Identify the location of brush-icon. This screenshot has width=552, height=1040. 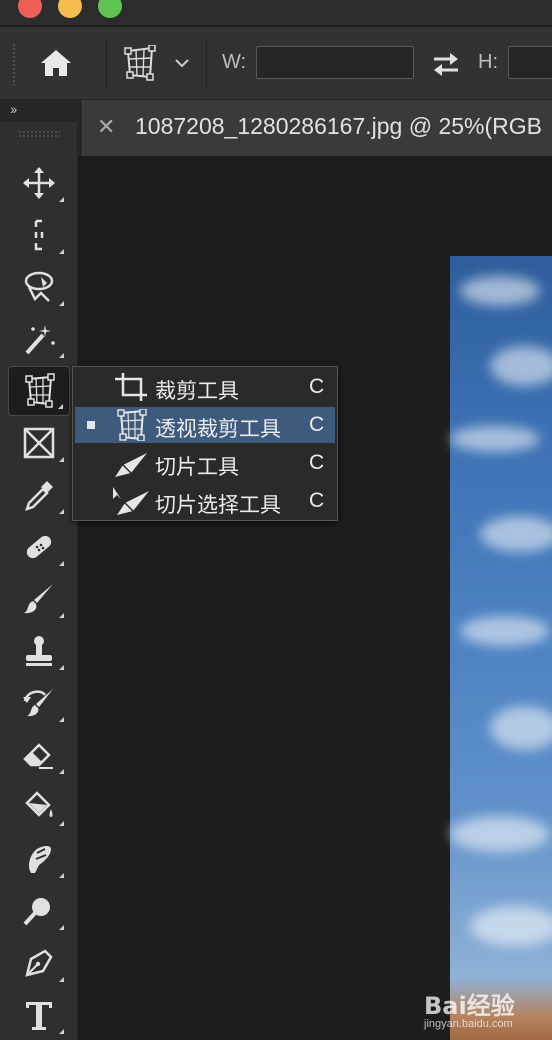
(38, 599).